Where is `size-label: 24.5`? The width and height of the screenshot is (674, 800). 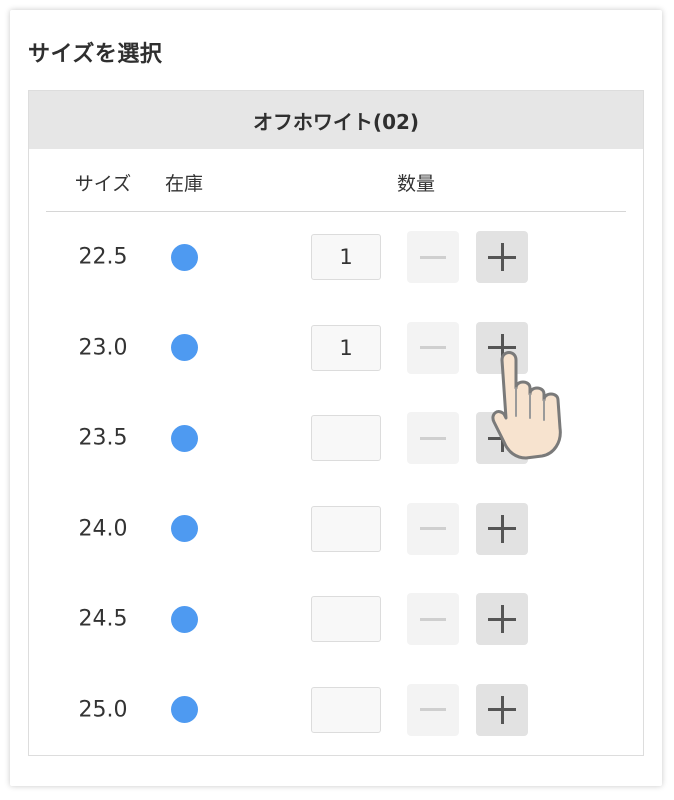
size-label: 24.5 is located at coordinates (103, 619).